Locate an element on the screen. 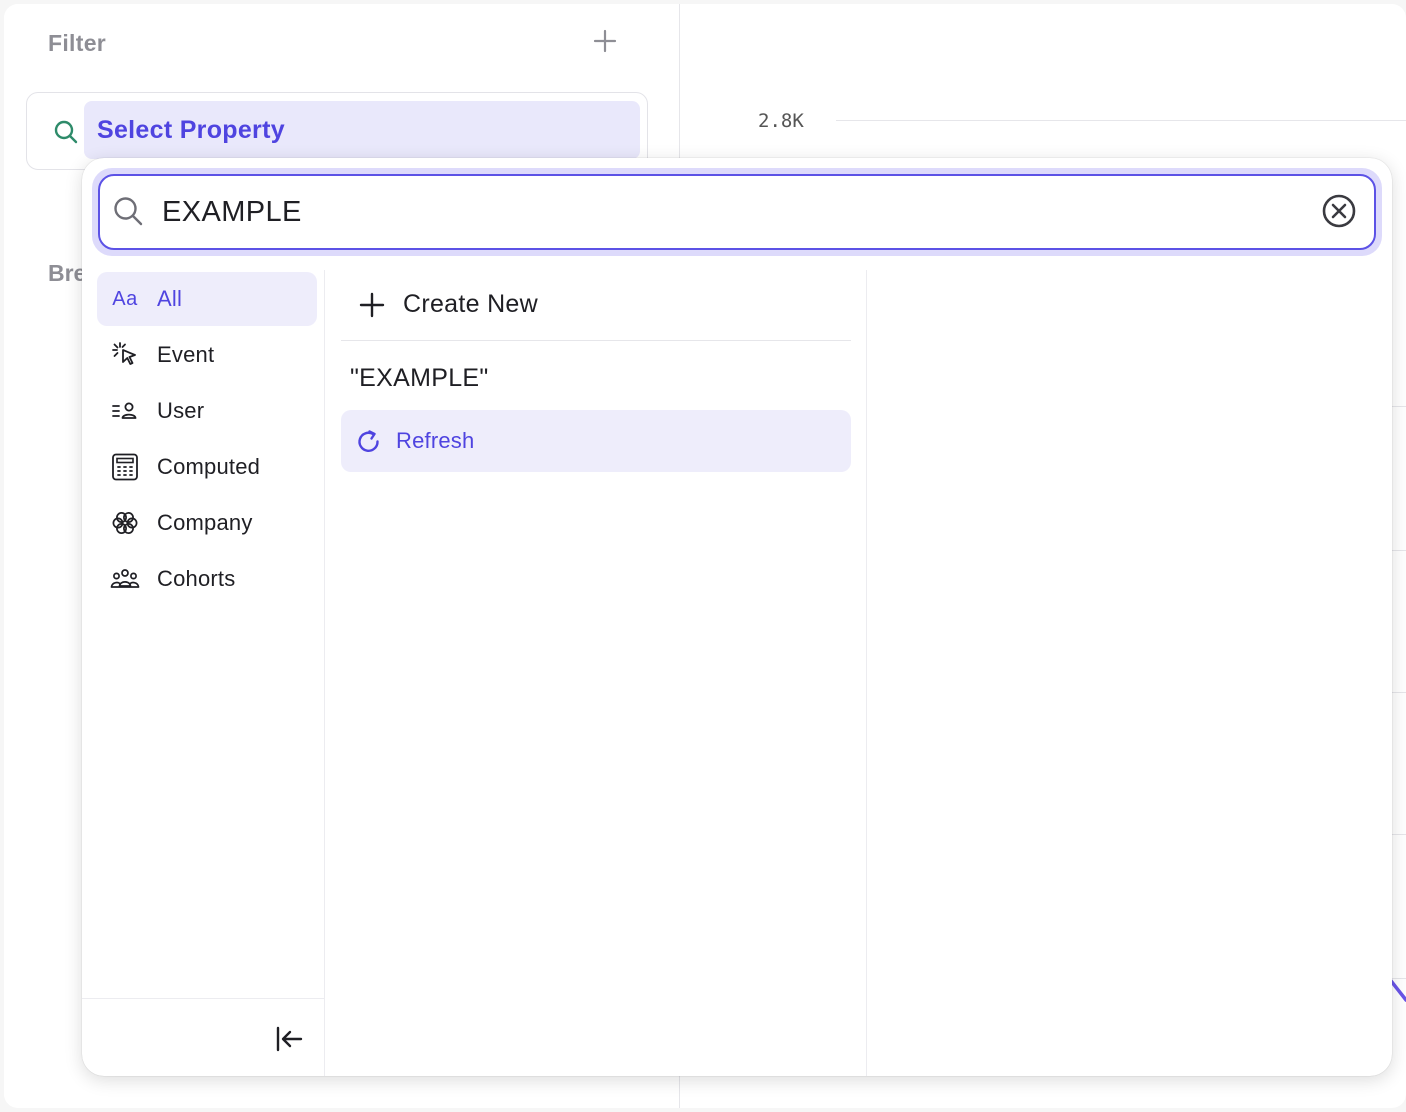 The width and height of the screenshot is (1406, 1112). create-new-label: Create New is located at coordinates (470, 304).